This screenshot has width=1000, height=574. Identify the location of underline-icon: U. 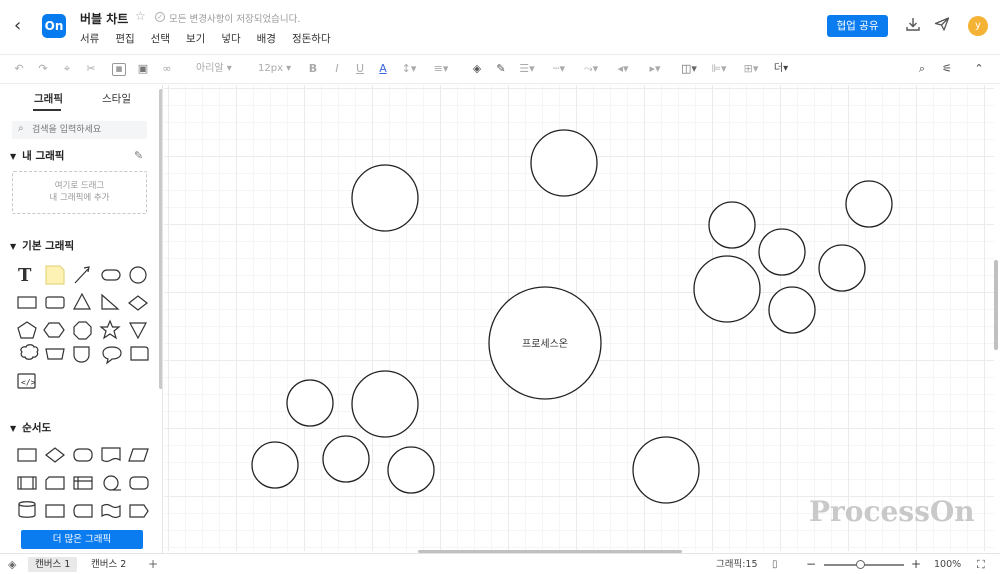
(360, 69).